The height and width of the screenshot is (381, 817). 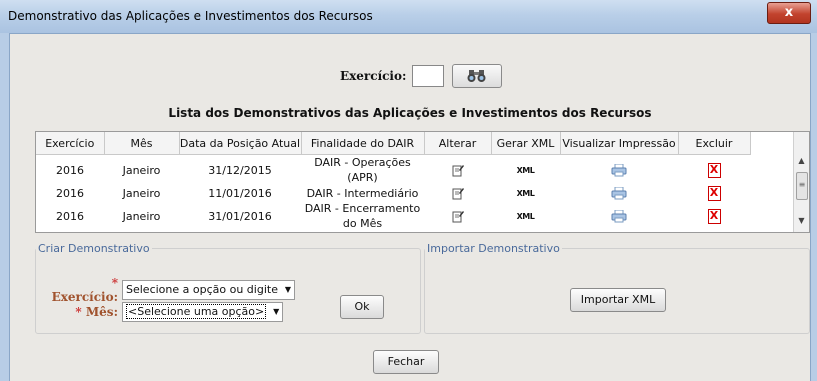 I want to click on exercicio-filter-label: Exercício:, so click(x=373, y=76).